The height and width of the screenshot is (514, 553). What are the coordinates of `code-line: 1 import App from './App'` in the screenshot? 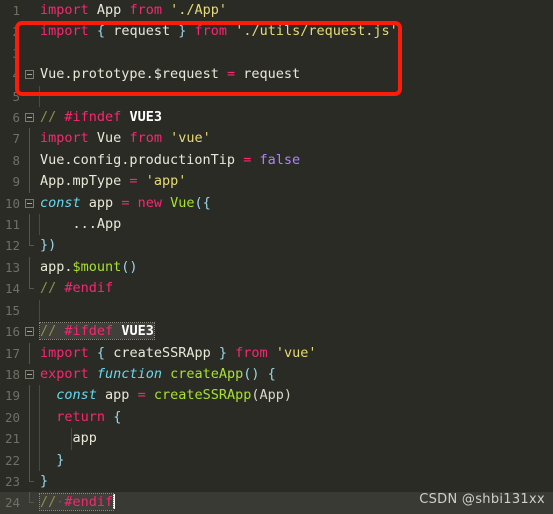 It's located at (276, 10).